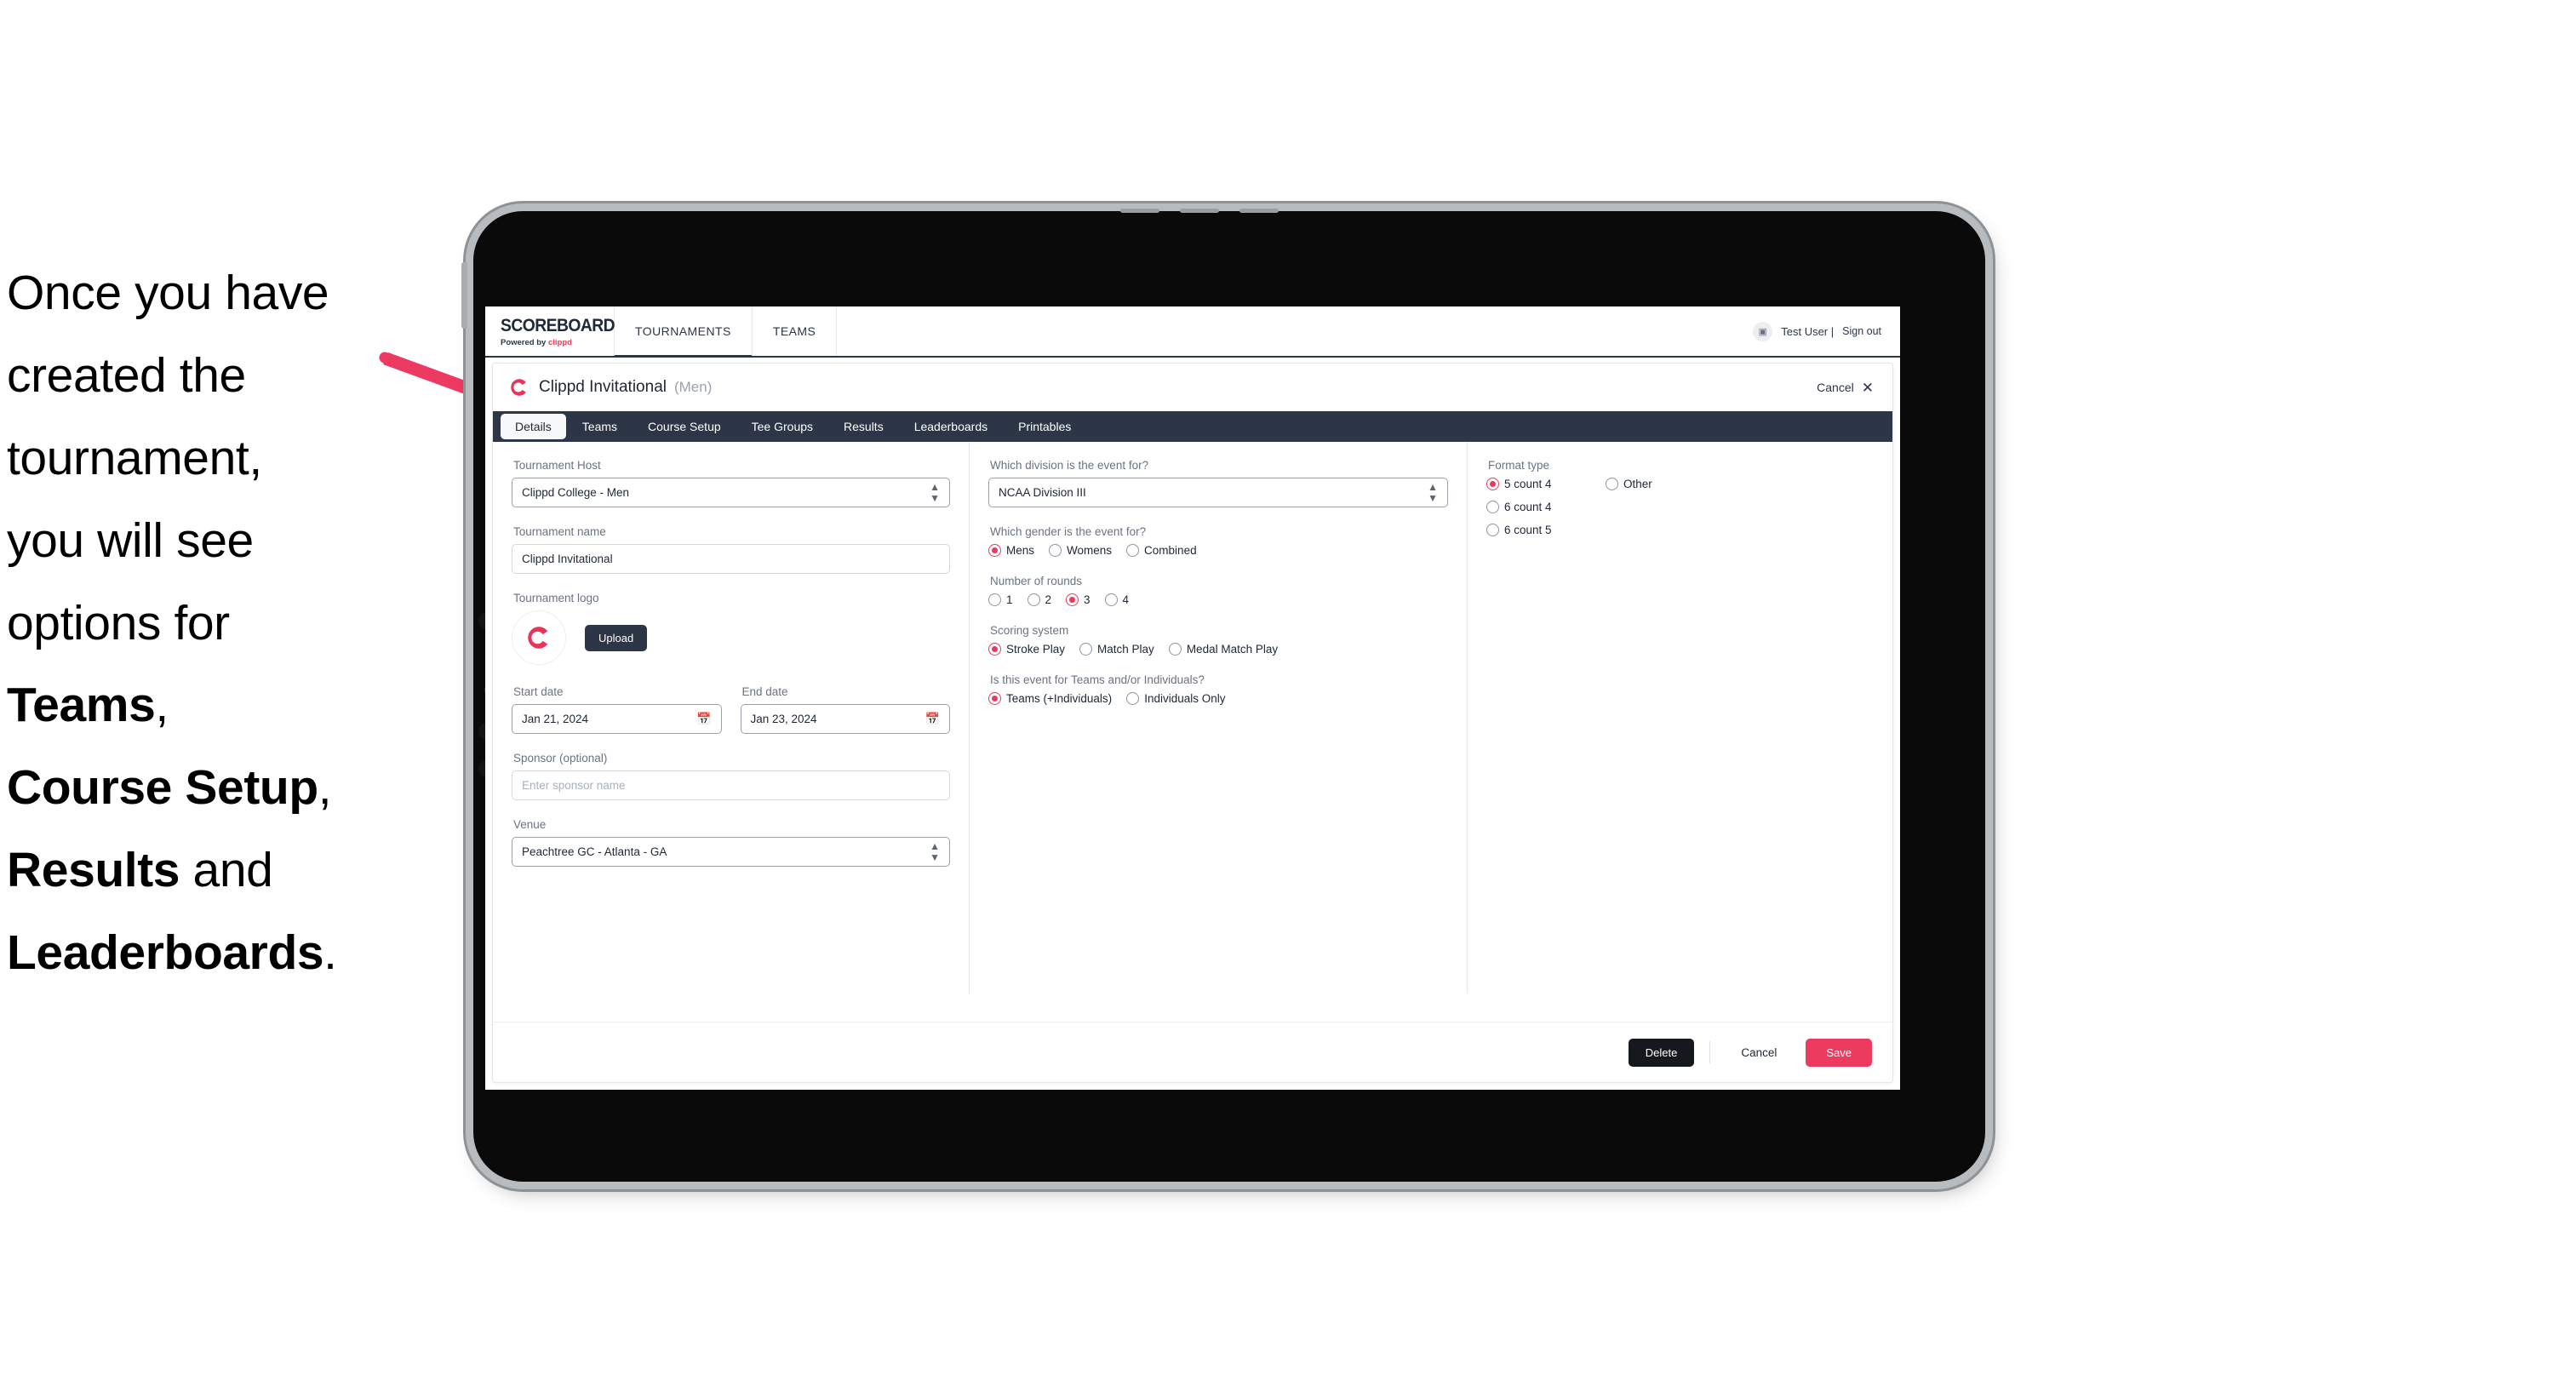 Image resolution: width=2576 pixels, height=1386 pixels. I want to click on teams-individuals-radio-group: Teams (+Individuals) Individuals Only, so click(1218, 698).